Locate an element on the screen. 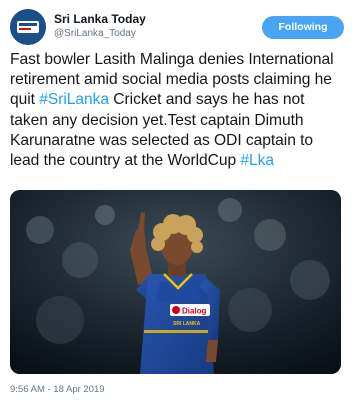 The image size is (352, 400). tweet-timestamp: 9:56 AM - 18 Apr 2019 is located at coordinates (57, 389).